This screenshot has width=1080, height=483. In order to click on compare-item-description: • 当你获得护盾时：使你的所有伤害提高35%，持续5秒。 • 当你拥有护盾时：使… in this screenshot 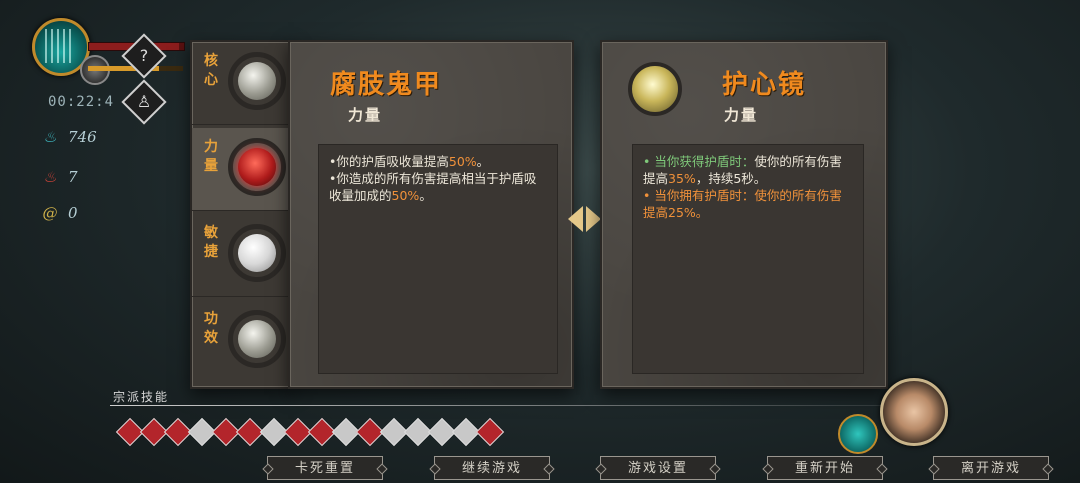, I will do `click(748, 259)`.